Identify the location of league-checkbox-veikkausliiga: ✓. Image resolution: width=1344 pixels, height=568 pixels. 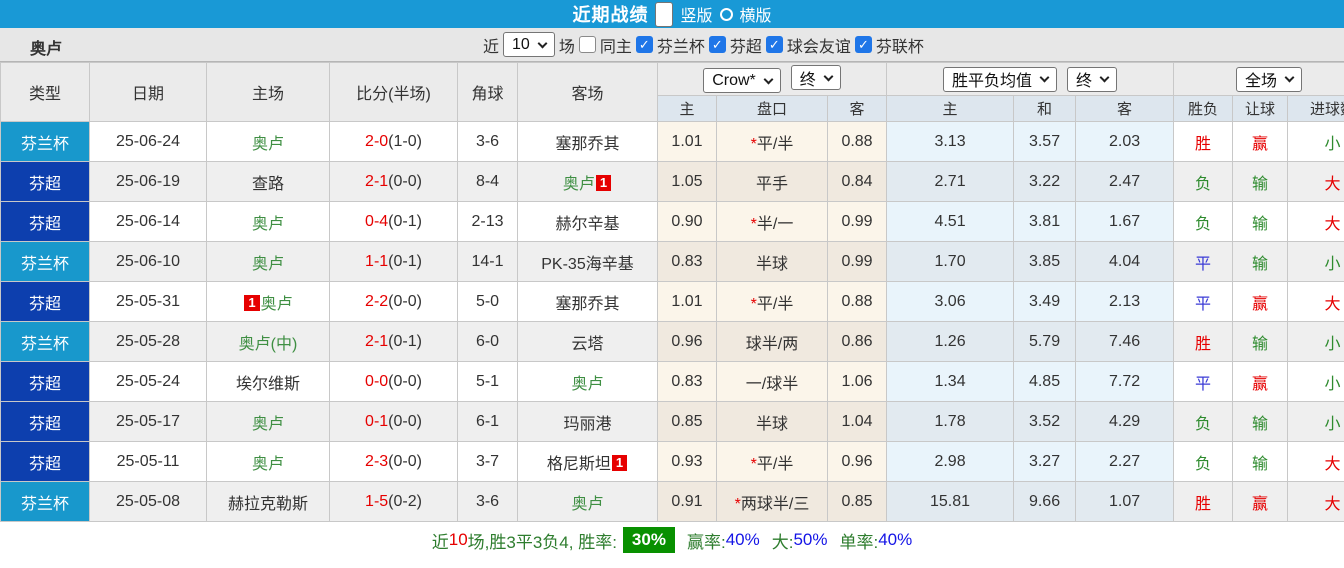
(717, 44).